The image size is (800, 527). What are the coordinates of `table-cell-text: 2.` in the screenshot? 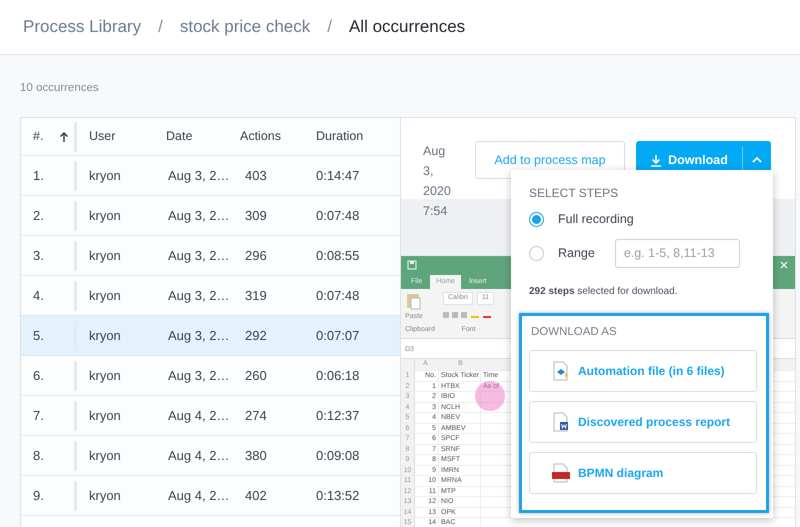 It's located at (38, 215).